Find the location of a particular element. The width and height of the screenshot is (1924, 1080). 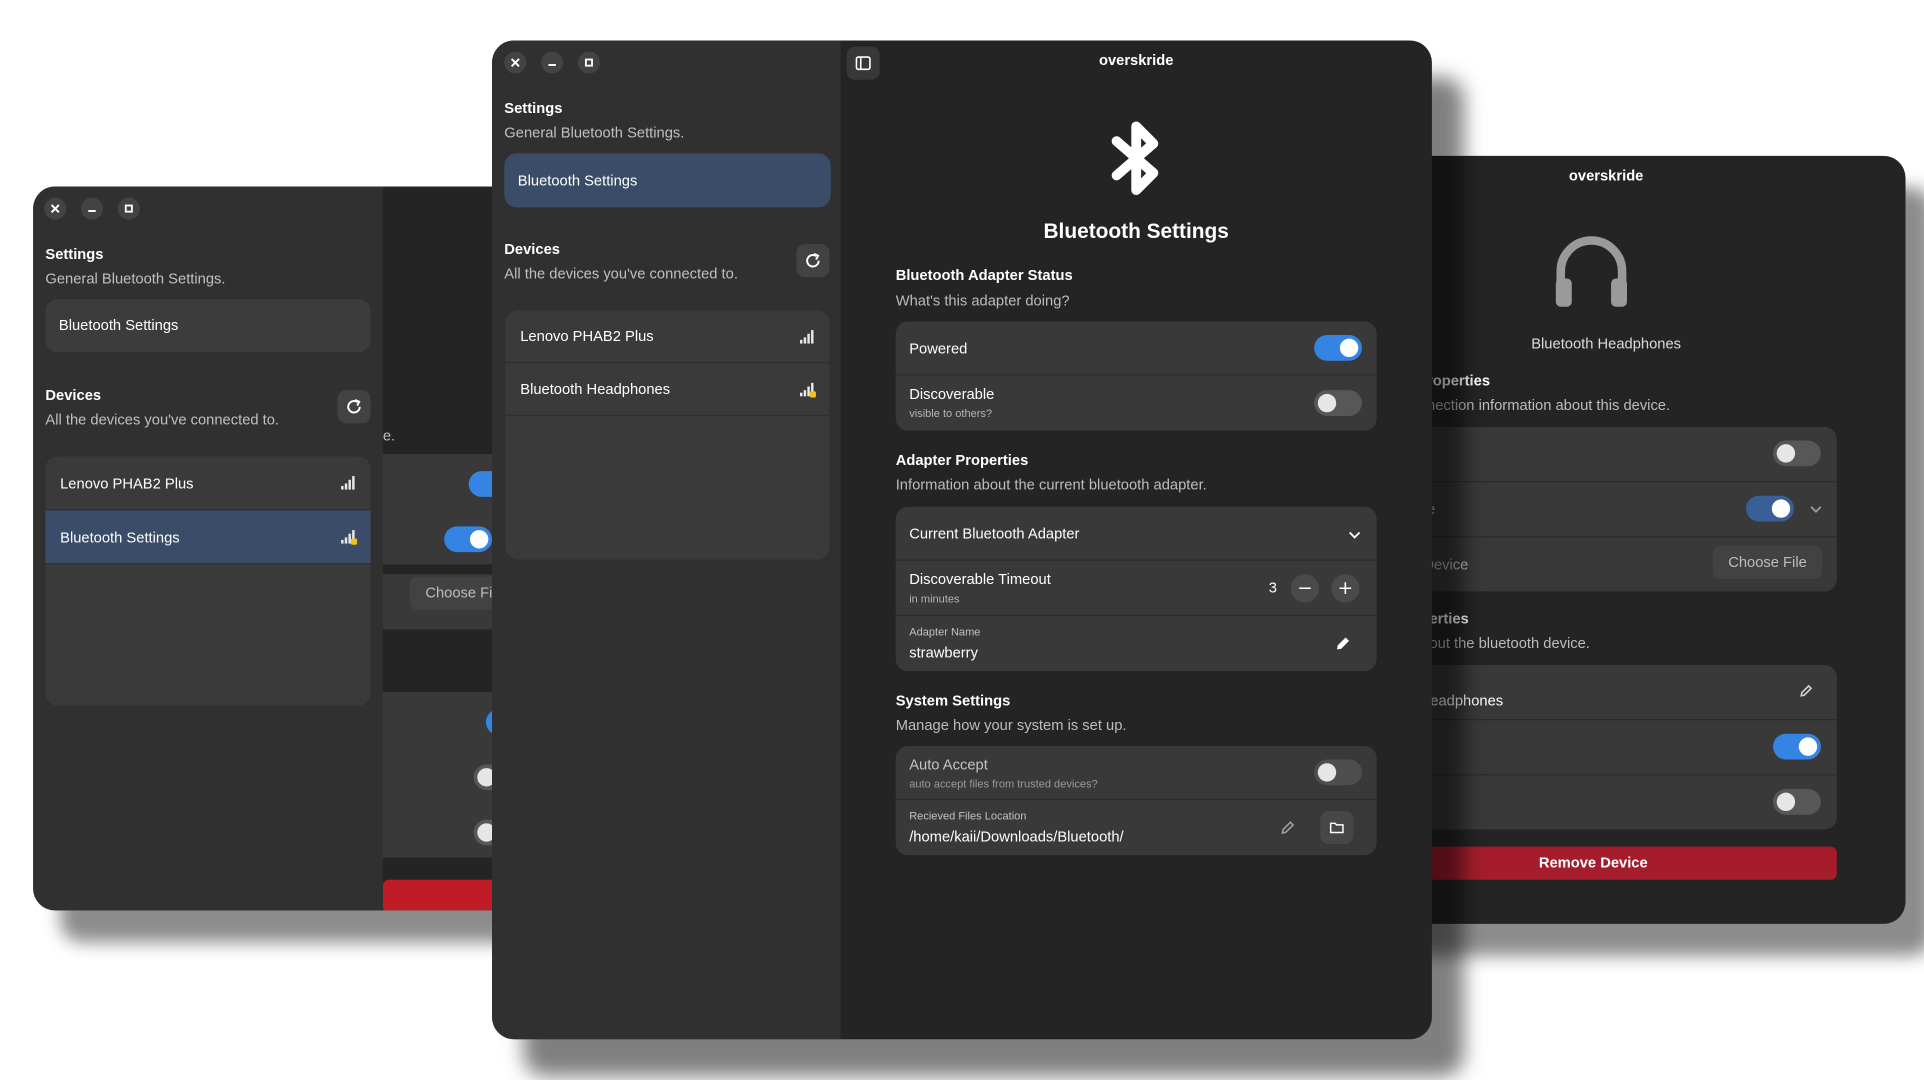

system-settings-title: System Settings is located at coordinates (953, 701).